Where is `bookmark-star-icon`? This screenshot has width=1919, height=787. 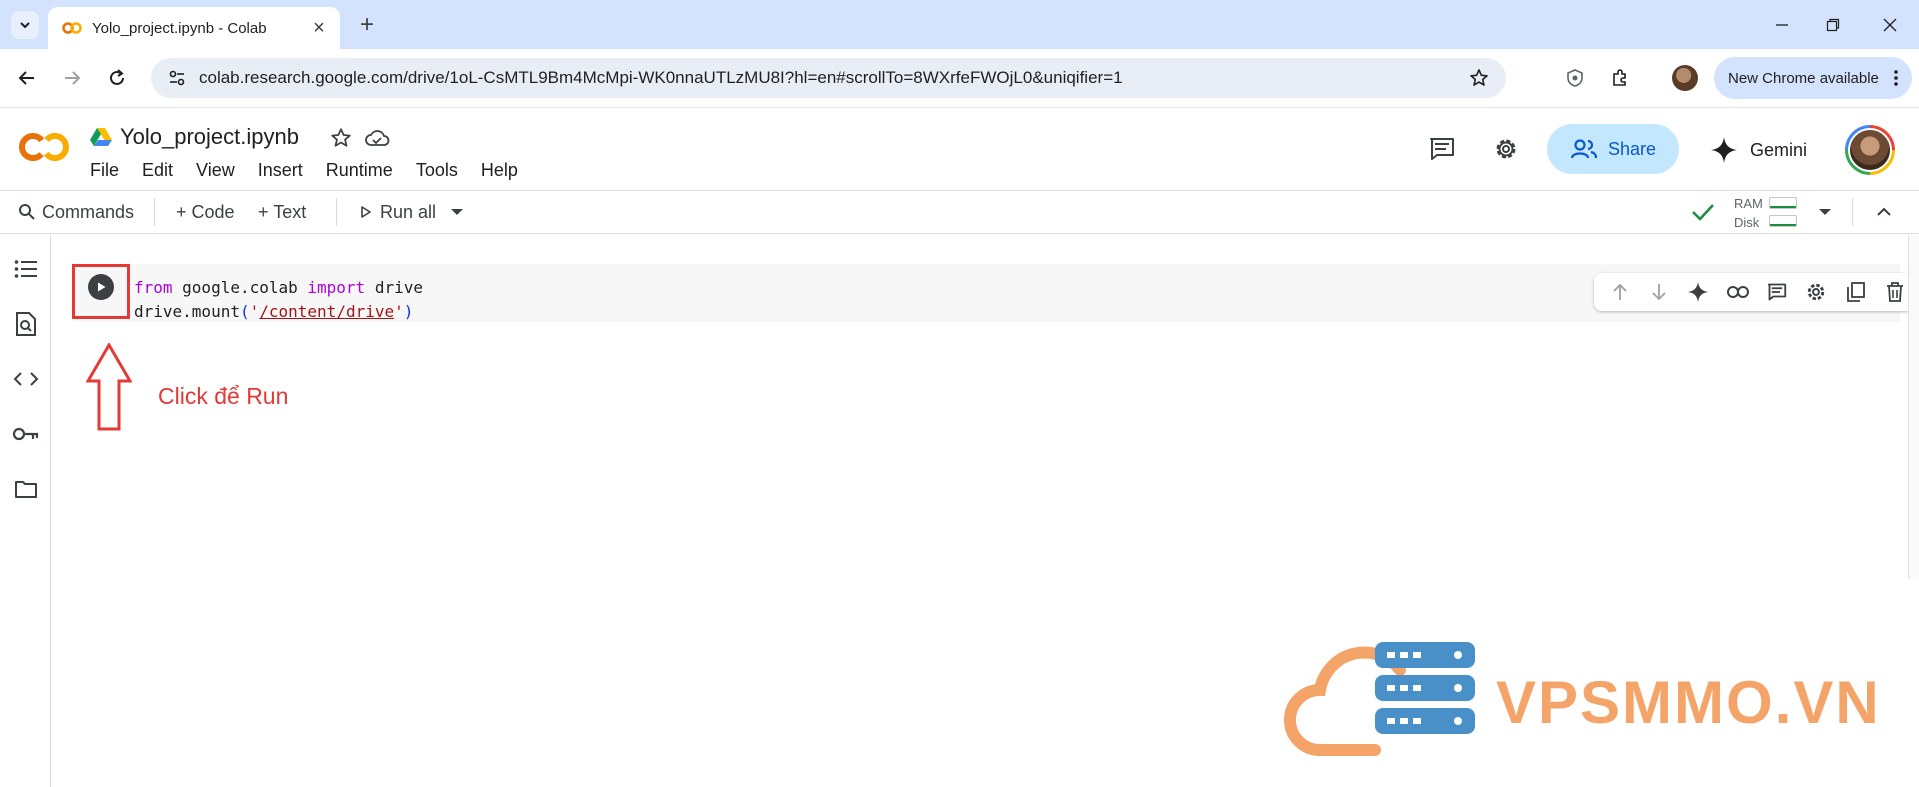
bookmark-star-icon is located at coordinates (1479, 78).